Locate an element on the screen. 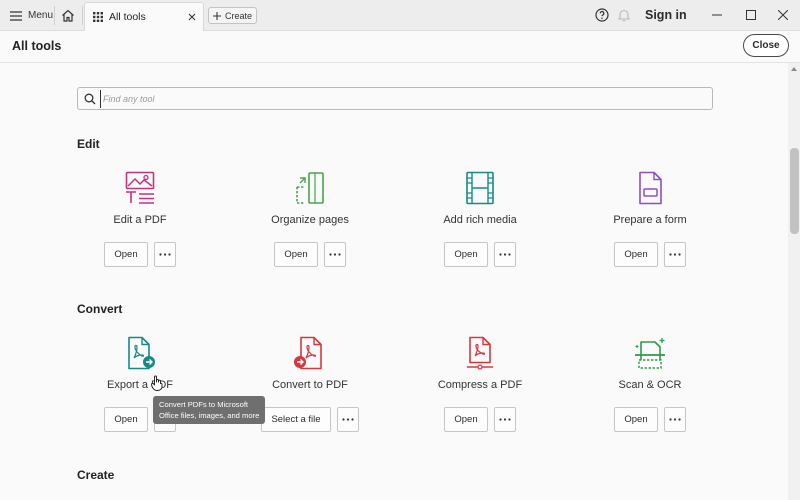  help-icon is located at coordinates (602, 15).